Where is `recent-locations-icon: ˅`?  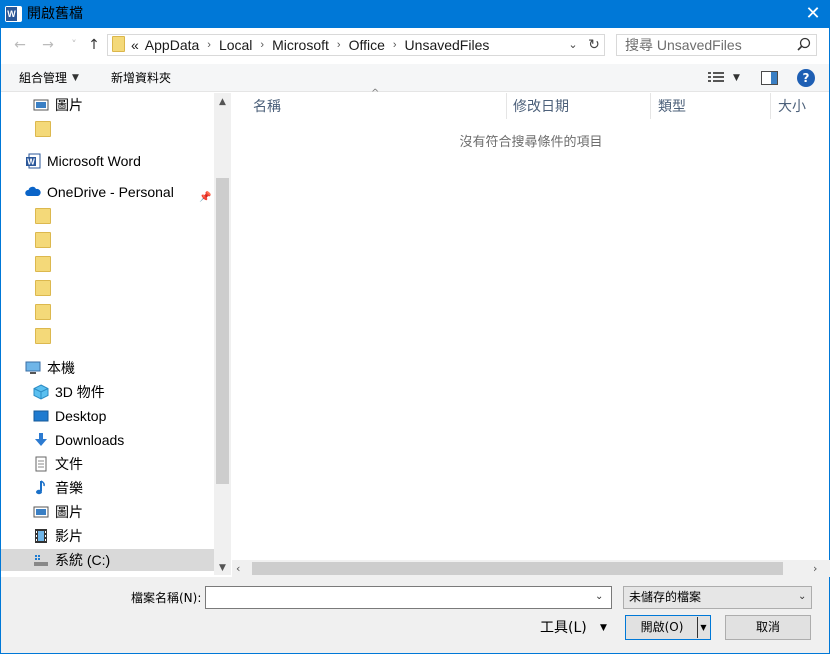
recent-locations-icon: ˅ is located at coordinates (74, 45).